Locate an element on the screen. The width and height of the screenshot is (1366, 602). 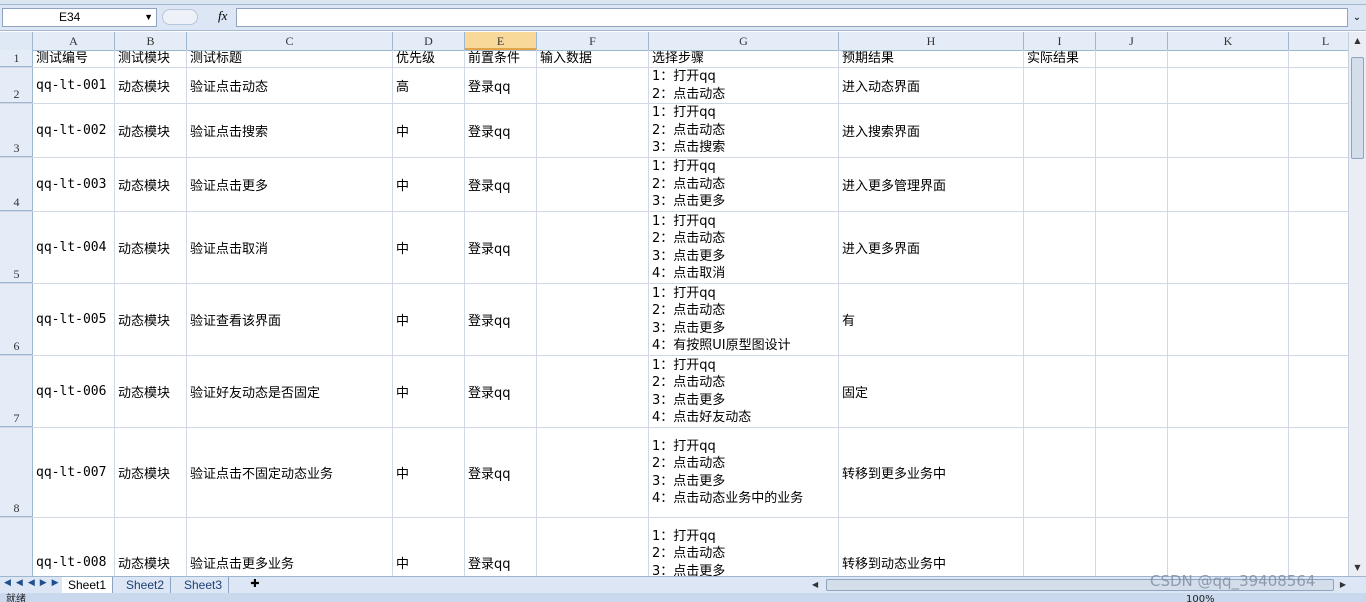
formula-cancel-enter-icon is located at coordinates (180, 17).